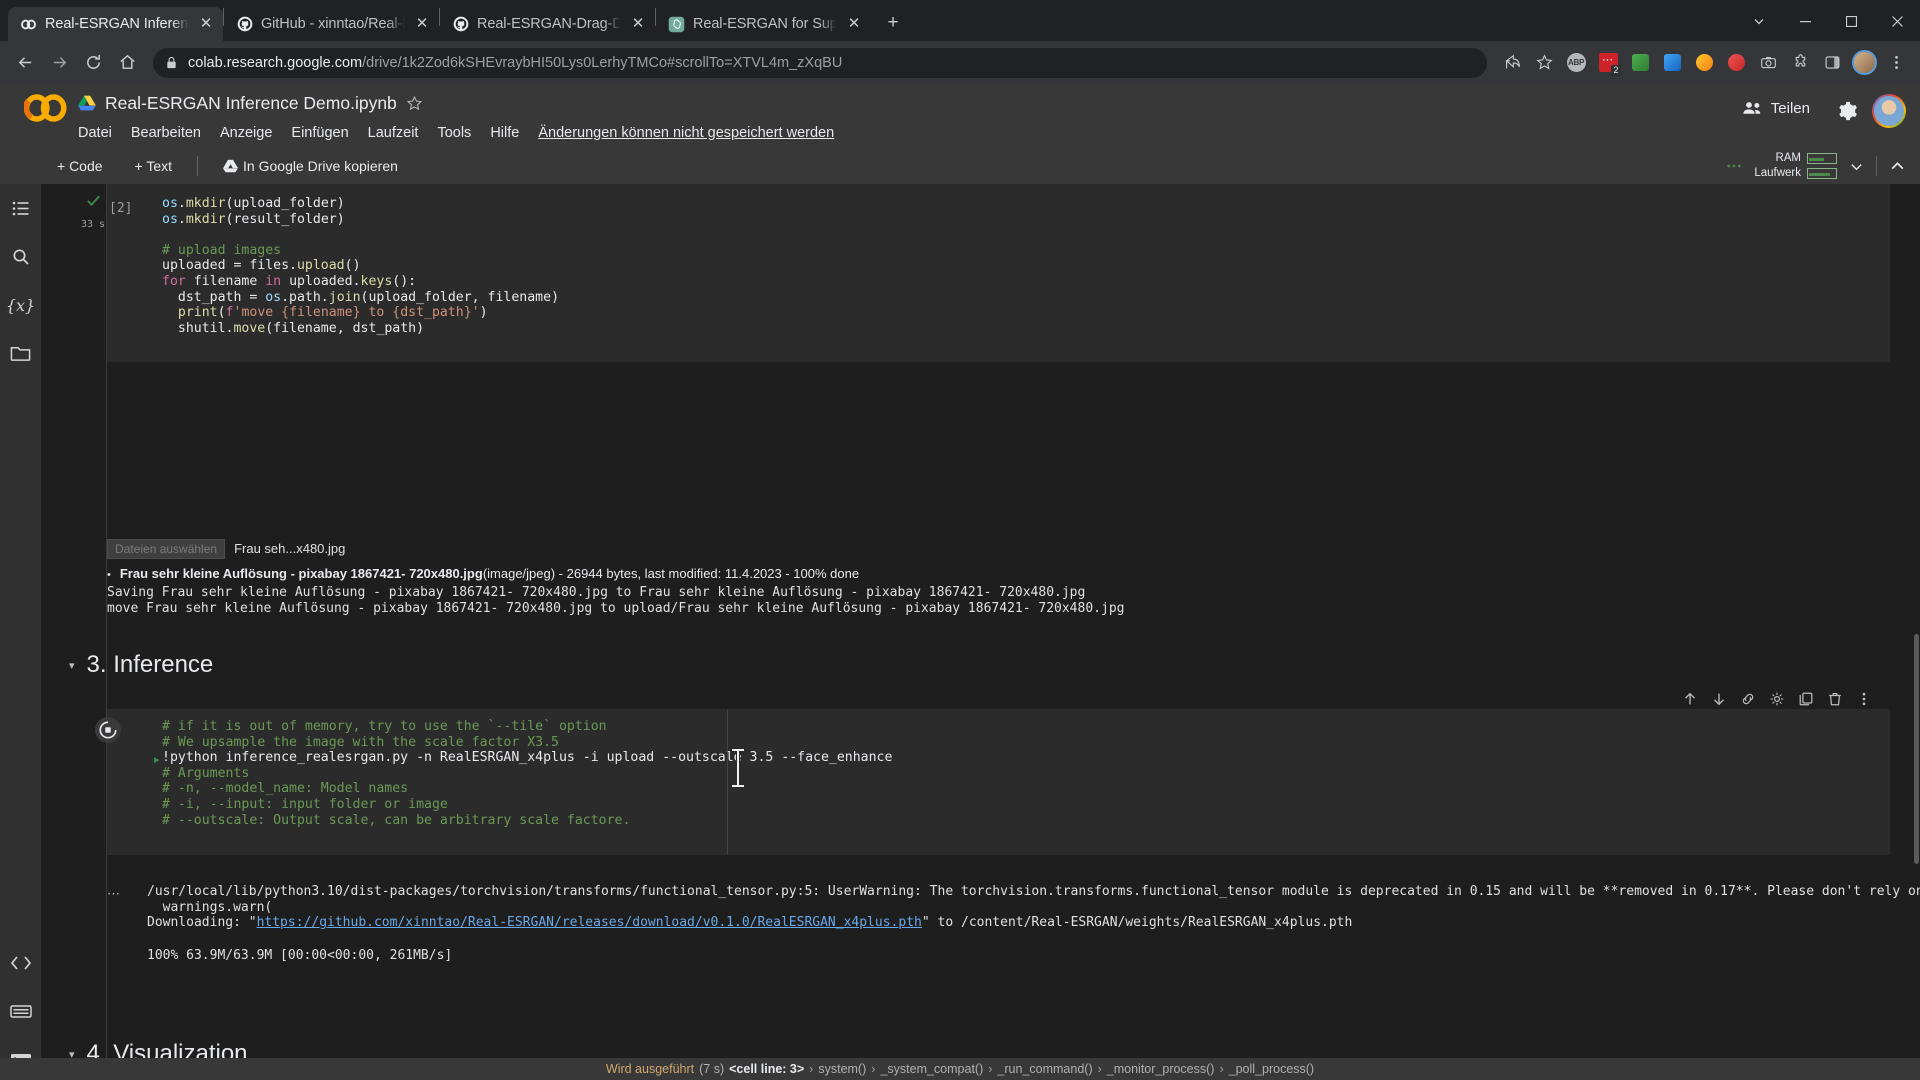 Image resolution: width=1920 pixels, height=1080 pixels. Describe the element at coordinates (1805, 21) in the screenshot. I see `minimize-button` at that location.